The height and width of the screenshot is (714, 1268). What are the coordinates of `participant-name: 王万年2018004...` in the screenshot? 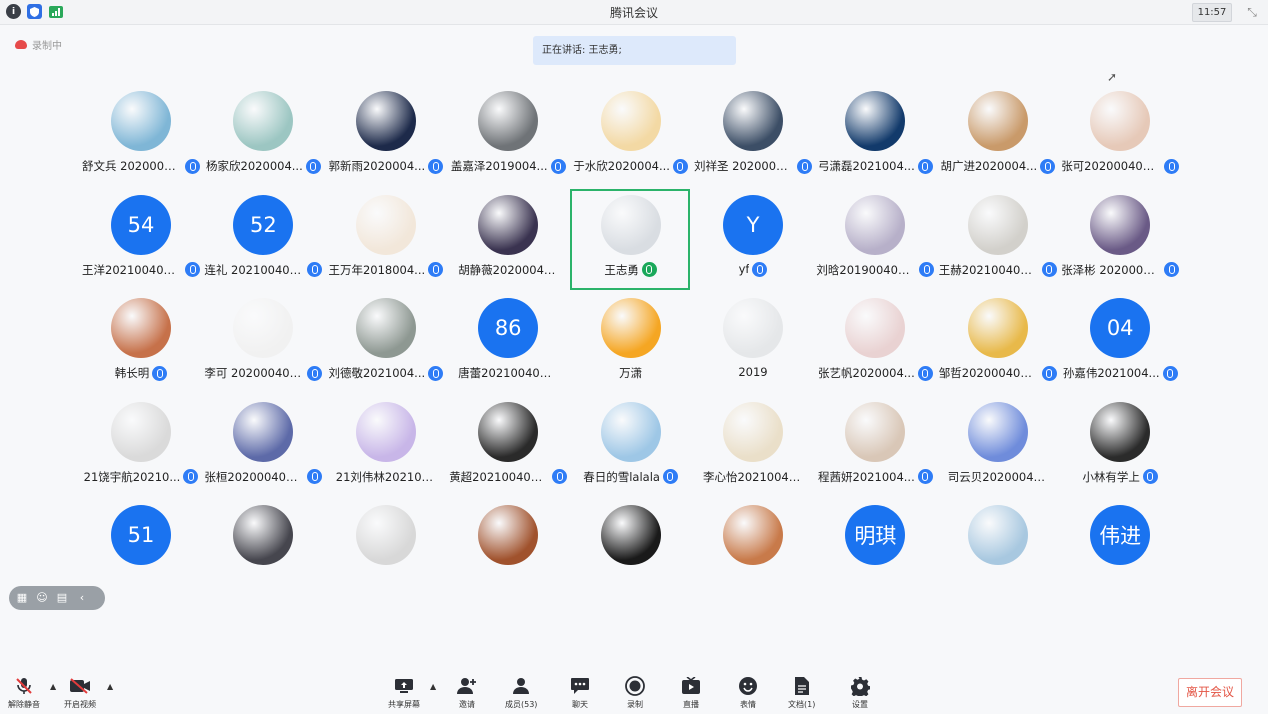 It's located at (377, 269).